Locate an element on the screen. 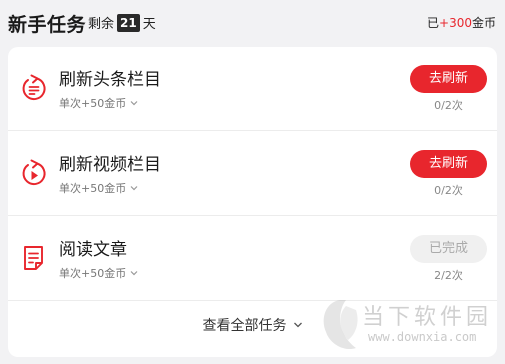 The image size is (505, 364). task-name: 刷新头条栏目 is located at coordinates (110, 80).